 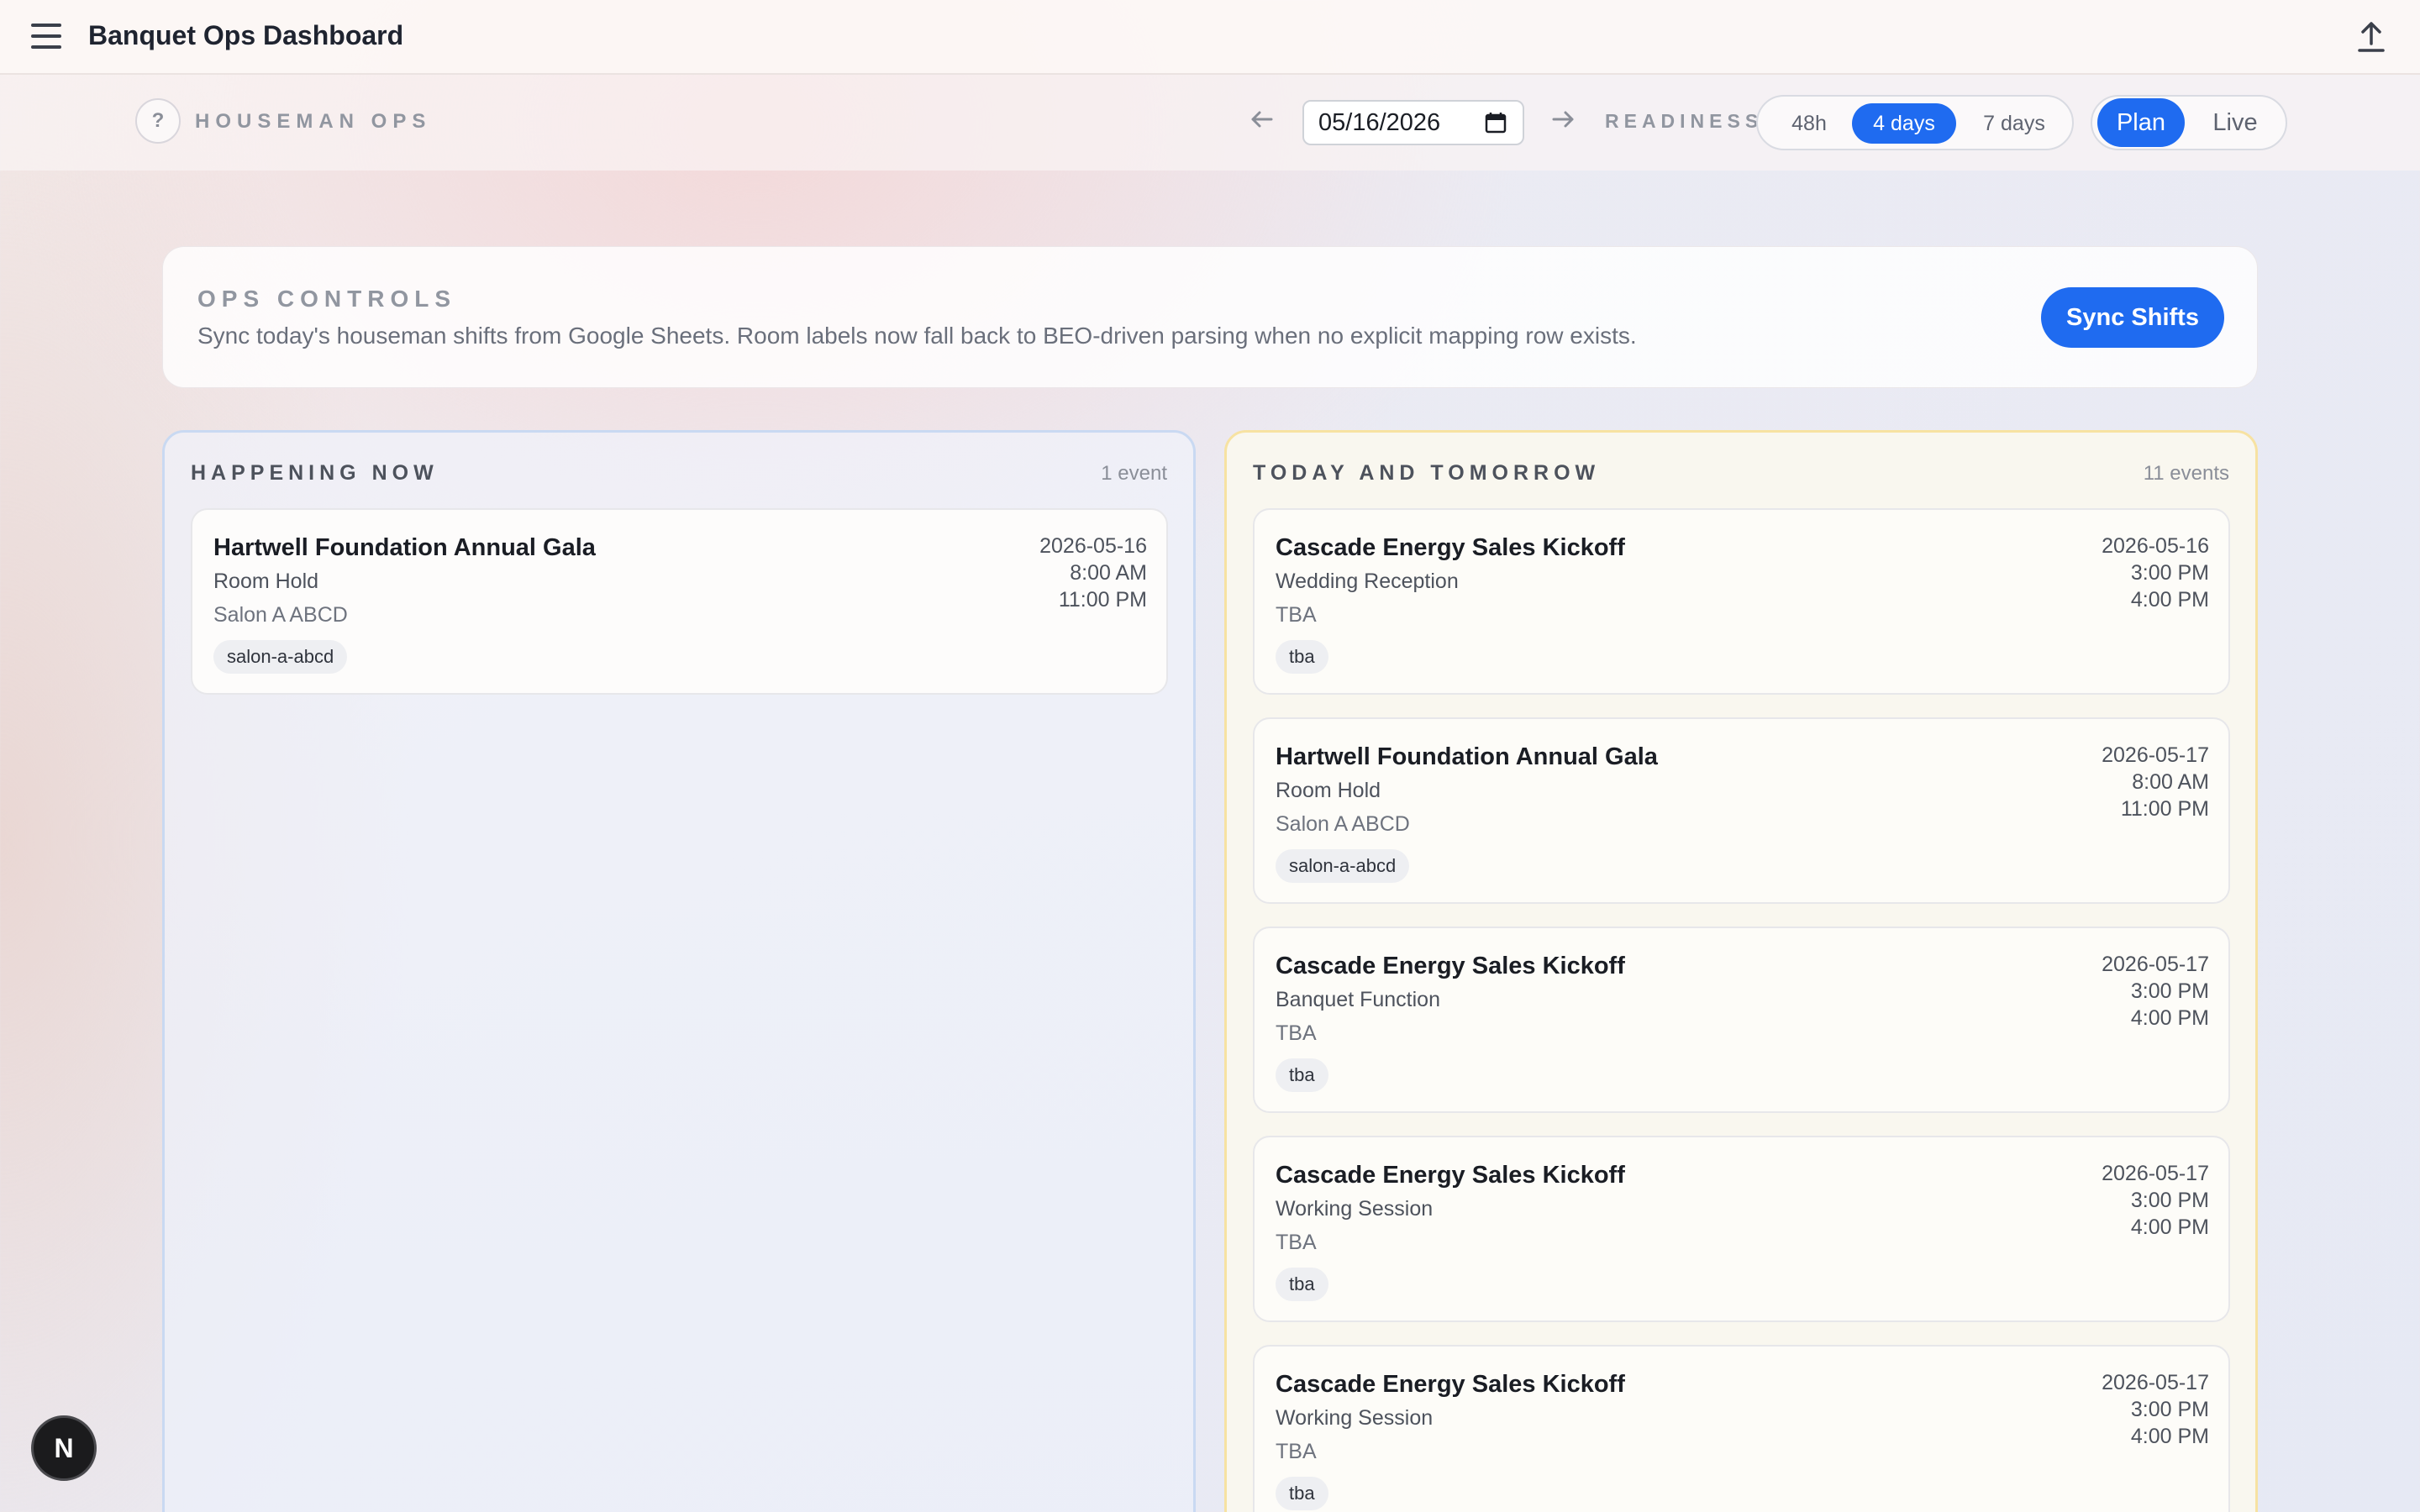 I want to click on event-times: 2026-05-16 3:00 PM 4:00 PM, so click(x=2155, y=573).